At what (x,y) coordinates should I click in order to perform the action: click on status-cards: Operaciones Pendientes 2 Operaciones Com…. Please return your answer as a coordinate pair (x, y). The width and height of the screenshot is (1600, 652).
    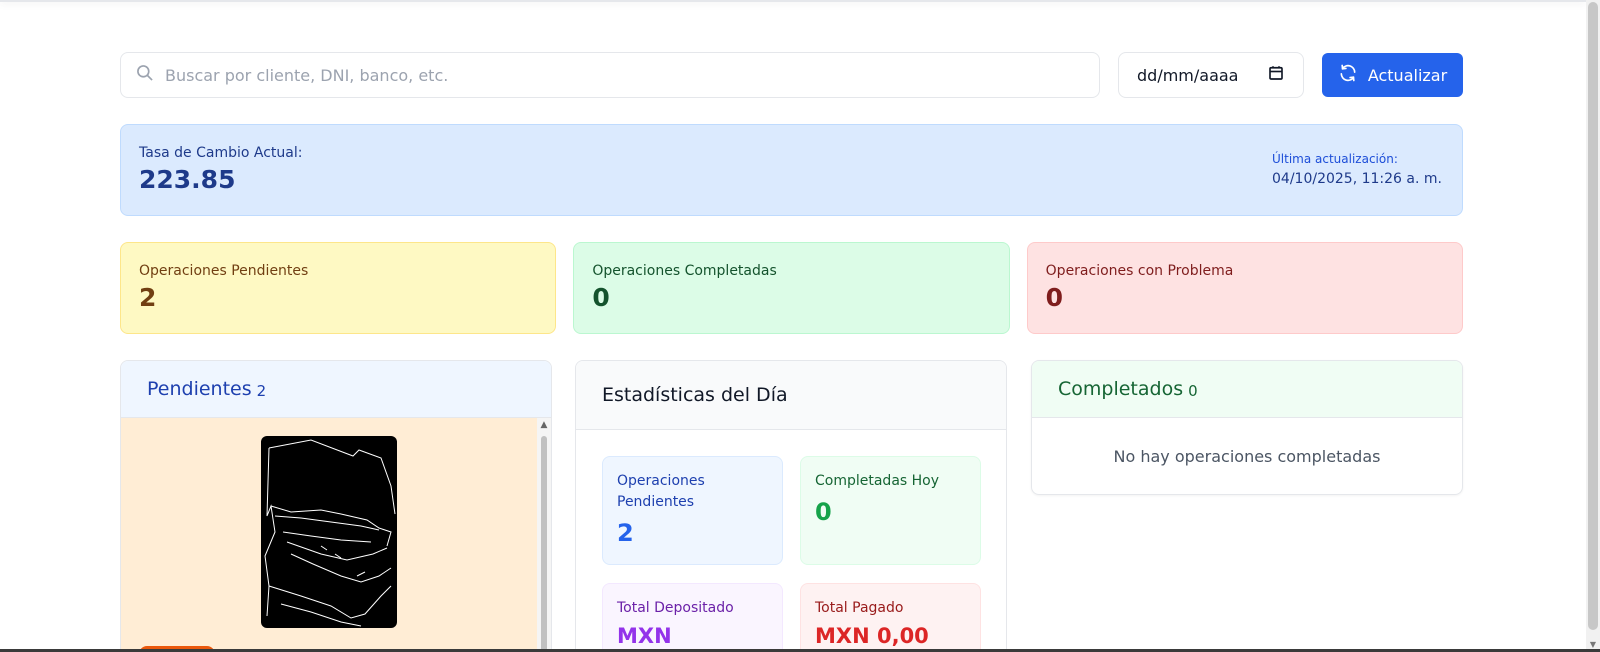
    Looking at the image, I should click on (791, 288).